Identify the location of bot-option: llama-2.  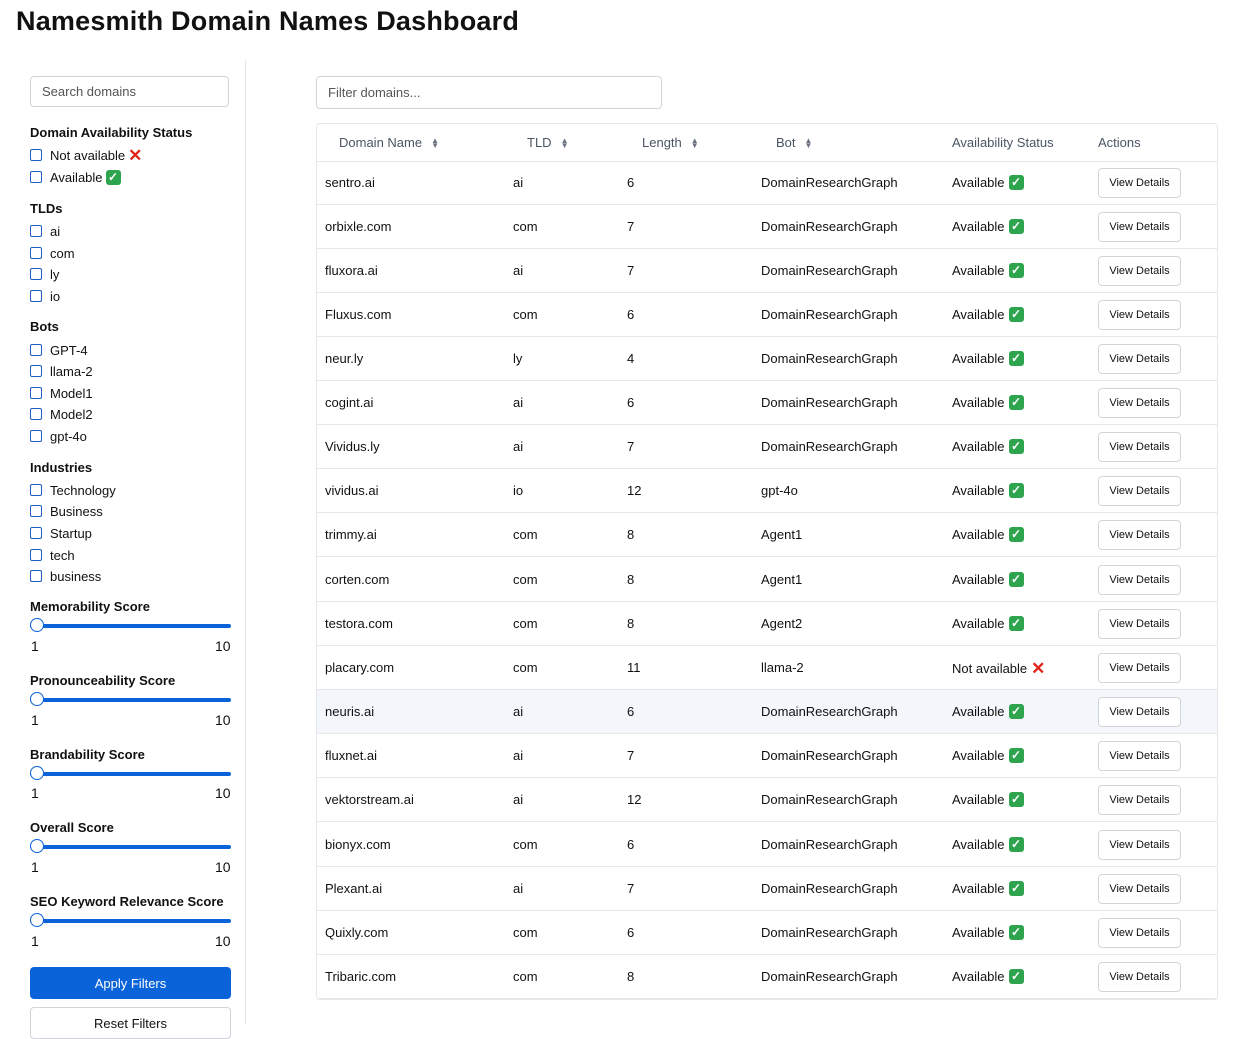
(61, 371).